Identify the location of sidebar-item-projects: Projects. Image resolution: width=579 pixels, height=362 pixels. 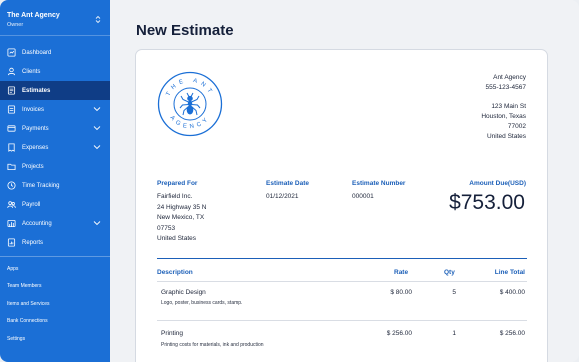
(55, 166).